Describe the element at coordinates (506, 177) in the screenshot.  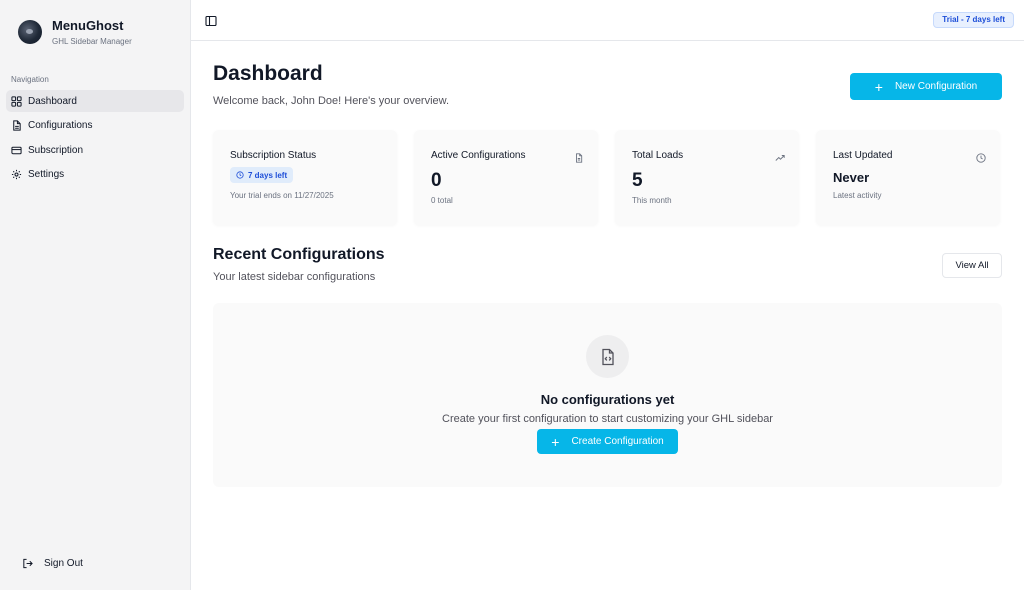
I see `active-configurations-card: Active Configurations 0 0 total` at that location.